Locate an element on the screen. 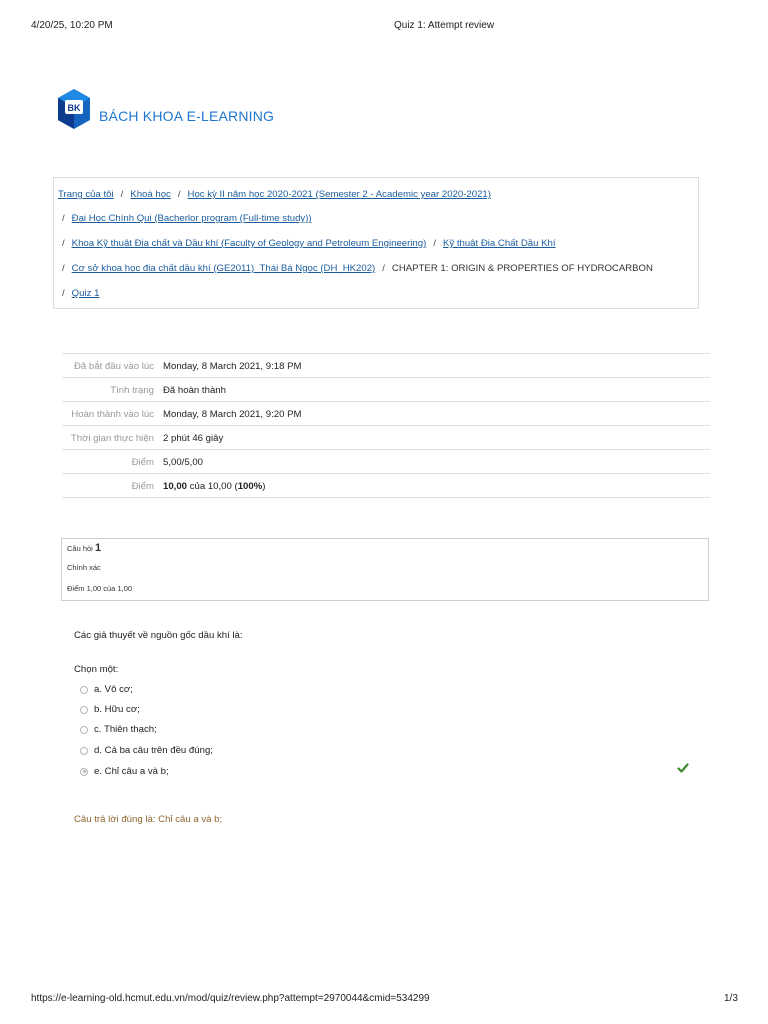  question-number: Câu hỏi 1 is located at coordinates (84, 548).